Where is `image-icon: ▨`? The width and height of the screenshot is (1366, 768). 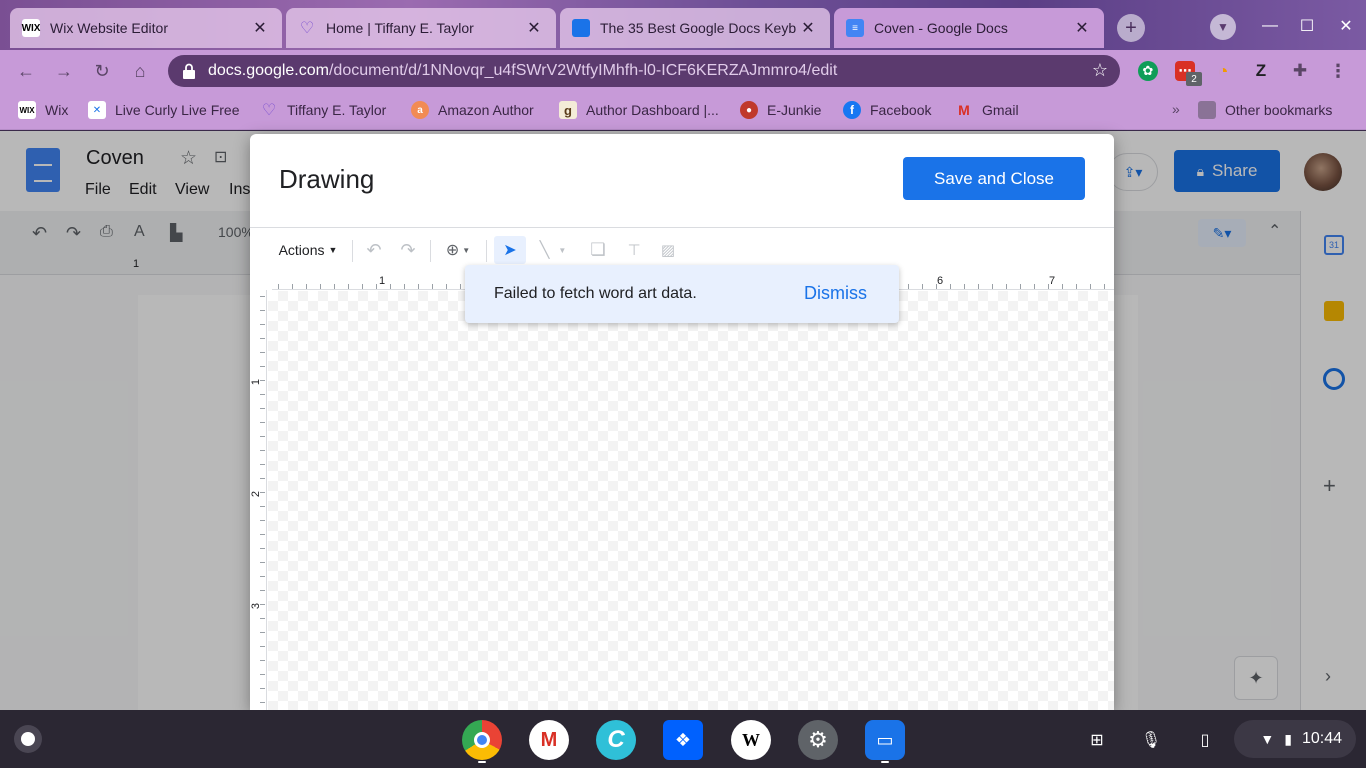 image-icon: ▨ is located at coordinates (668, 250).